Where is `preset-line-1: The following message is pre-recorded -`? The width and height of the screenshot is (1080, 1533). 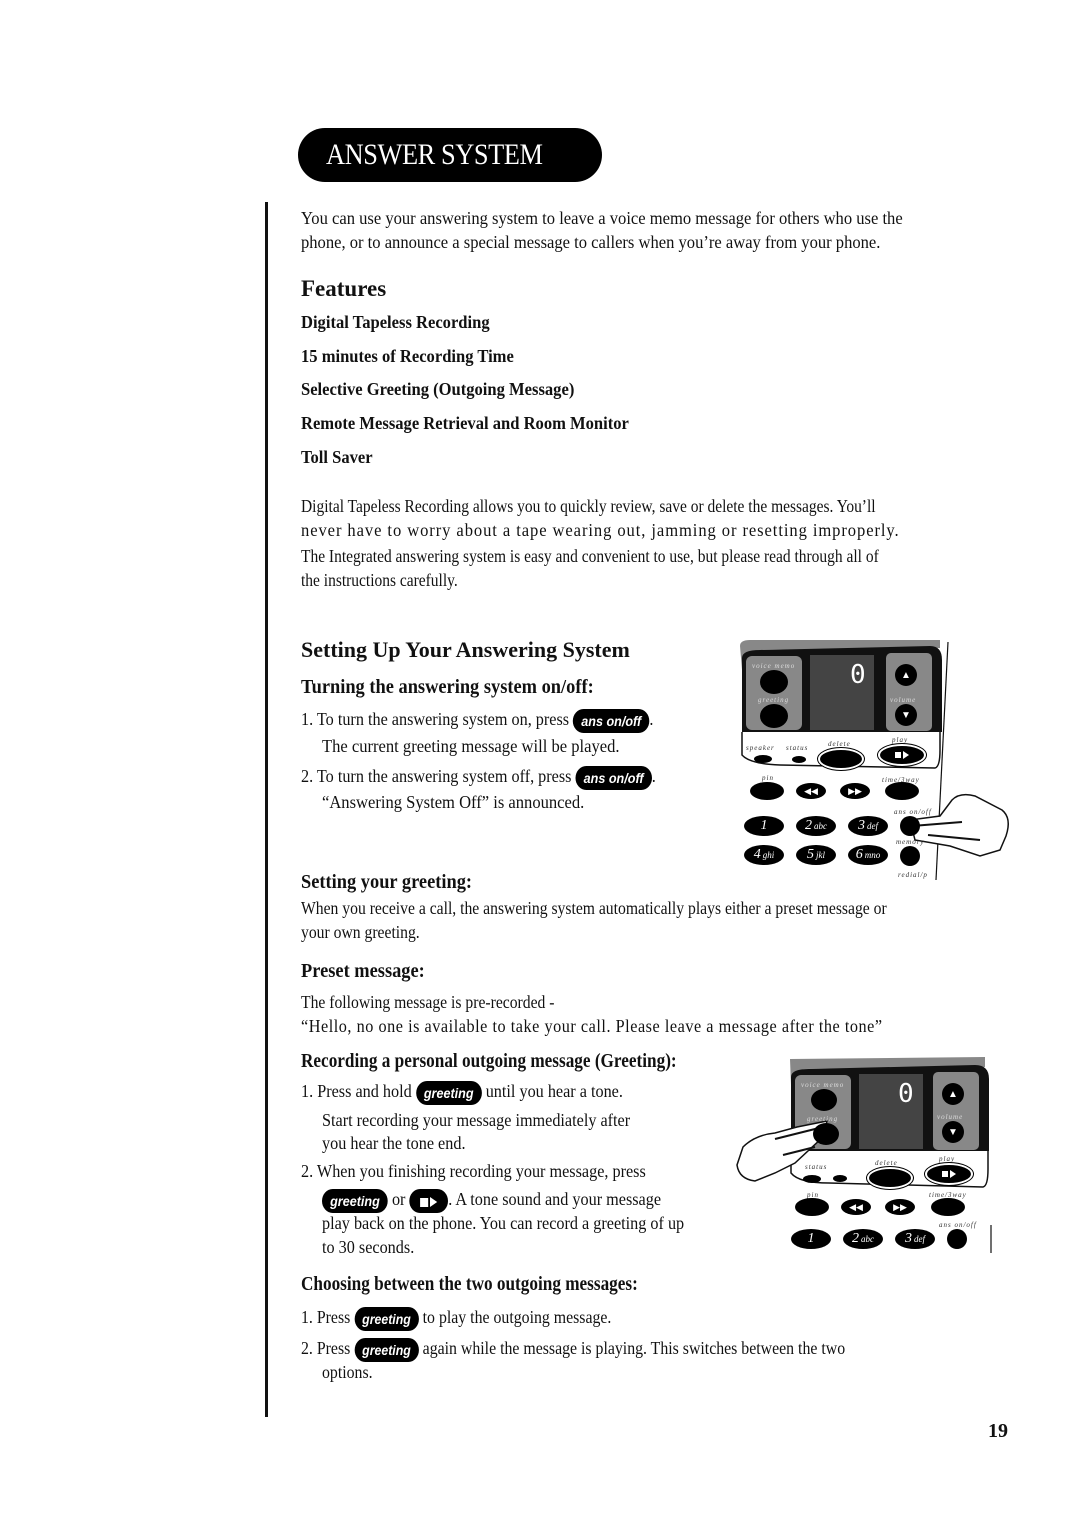
preset-line-1: The following message is pre-recorded - is located at coordinates (428, 1002).